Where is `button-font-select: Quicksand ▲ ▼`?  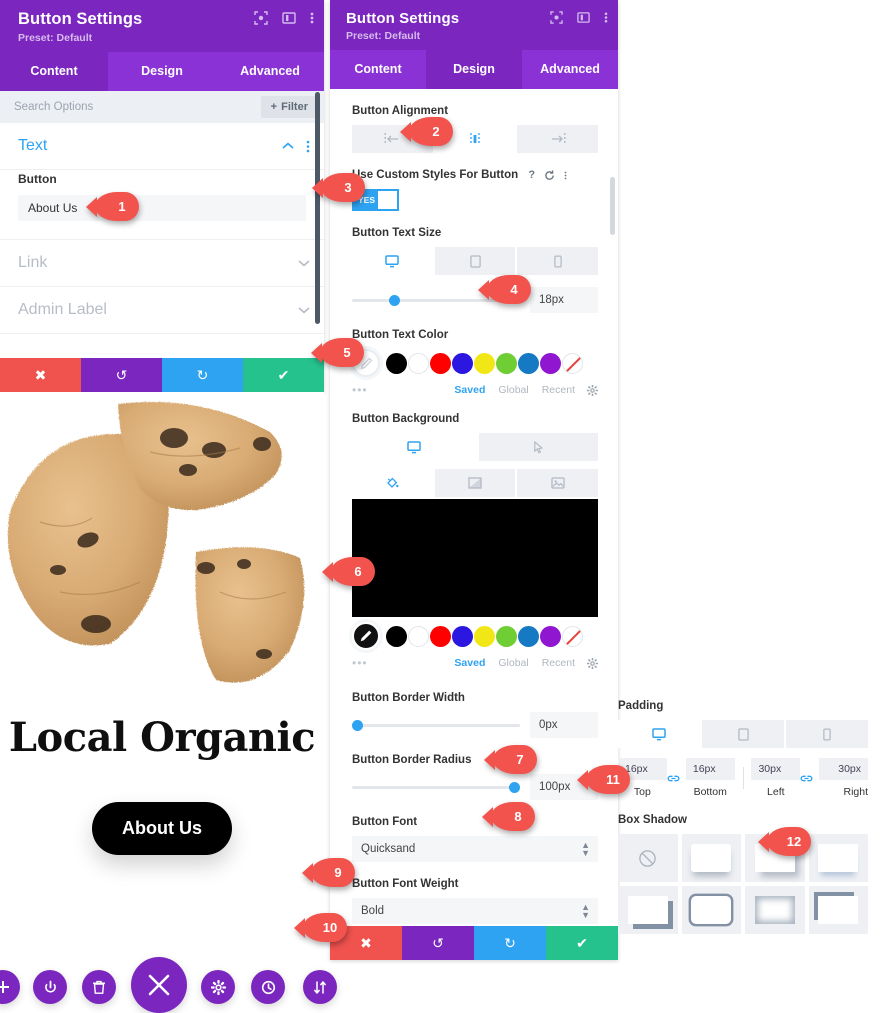 button-font-select: Quicksand ▲ ▼ is located at coordinates (475, 849).